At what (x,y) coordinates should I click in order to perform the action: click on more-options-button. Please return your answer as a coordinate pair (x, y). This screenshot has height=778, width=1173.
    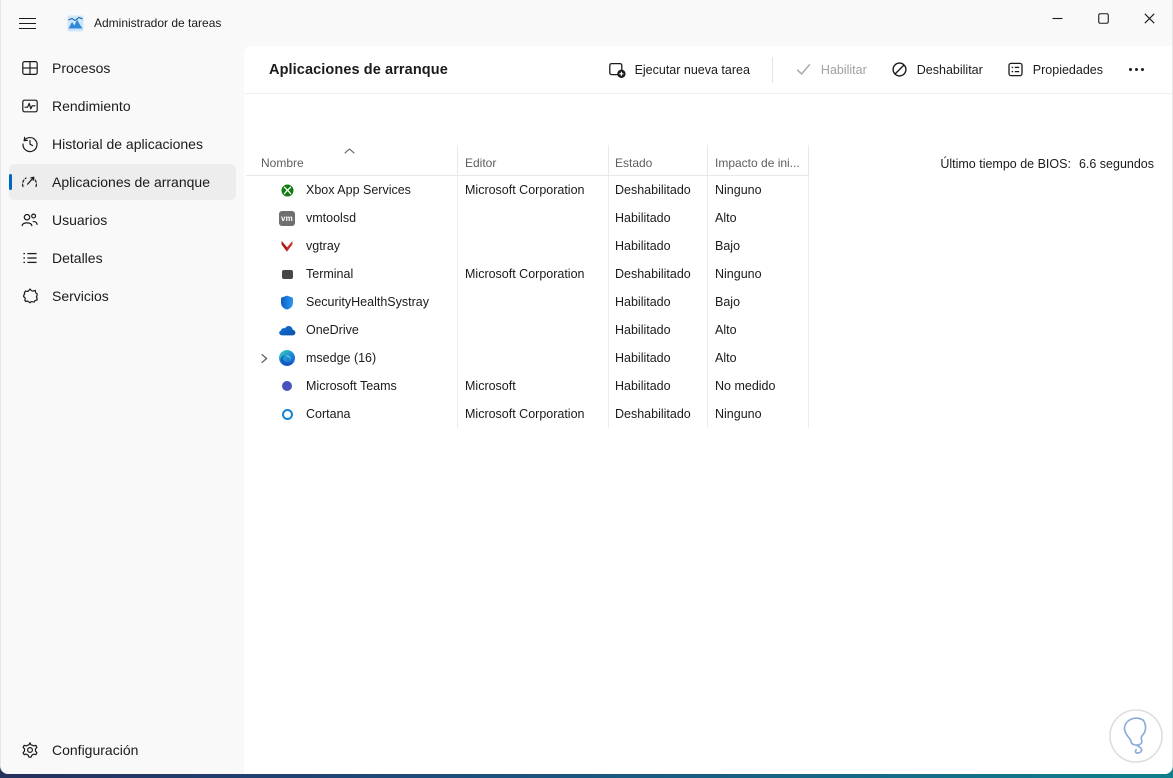
    Looking at the image, I should click on (1136, 69).